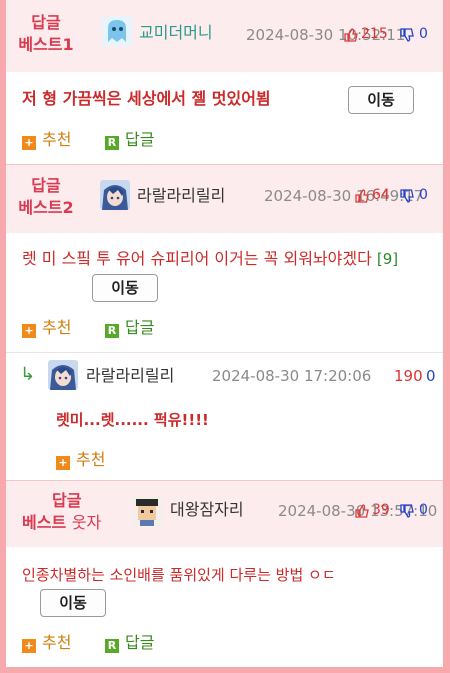  I want to click on reply-content: 저 형 가끔씩은 세상에서 젤 멋있어뵘, so click(146, 98).